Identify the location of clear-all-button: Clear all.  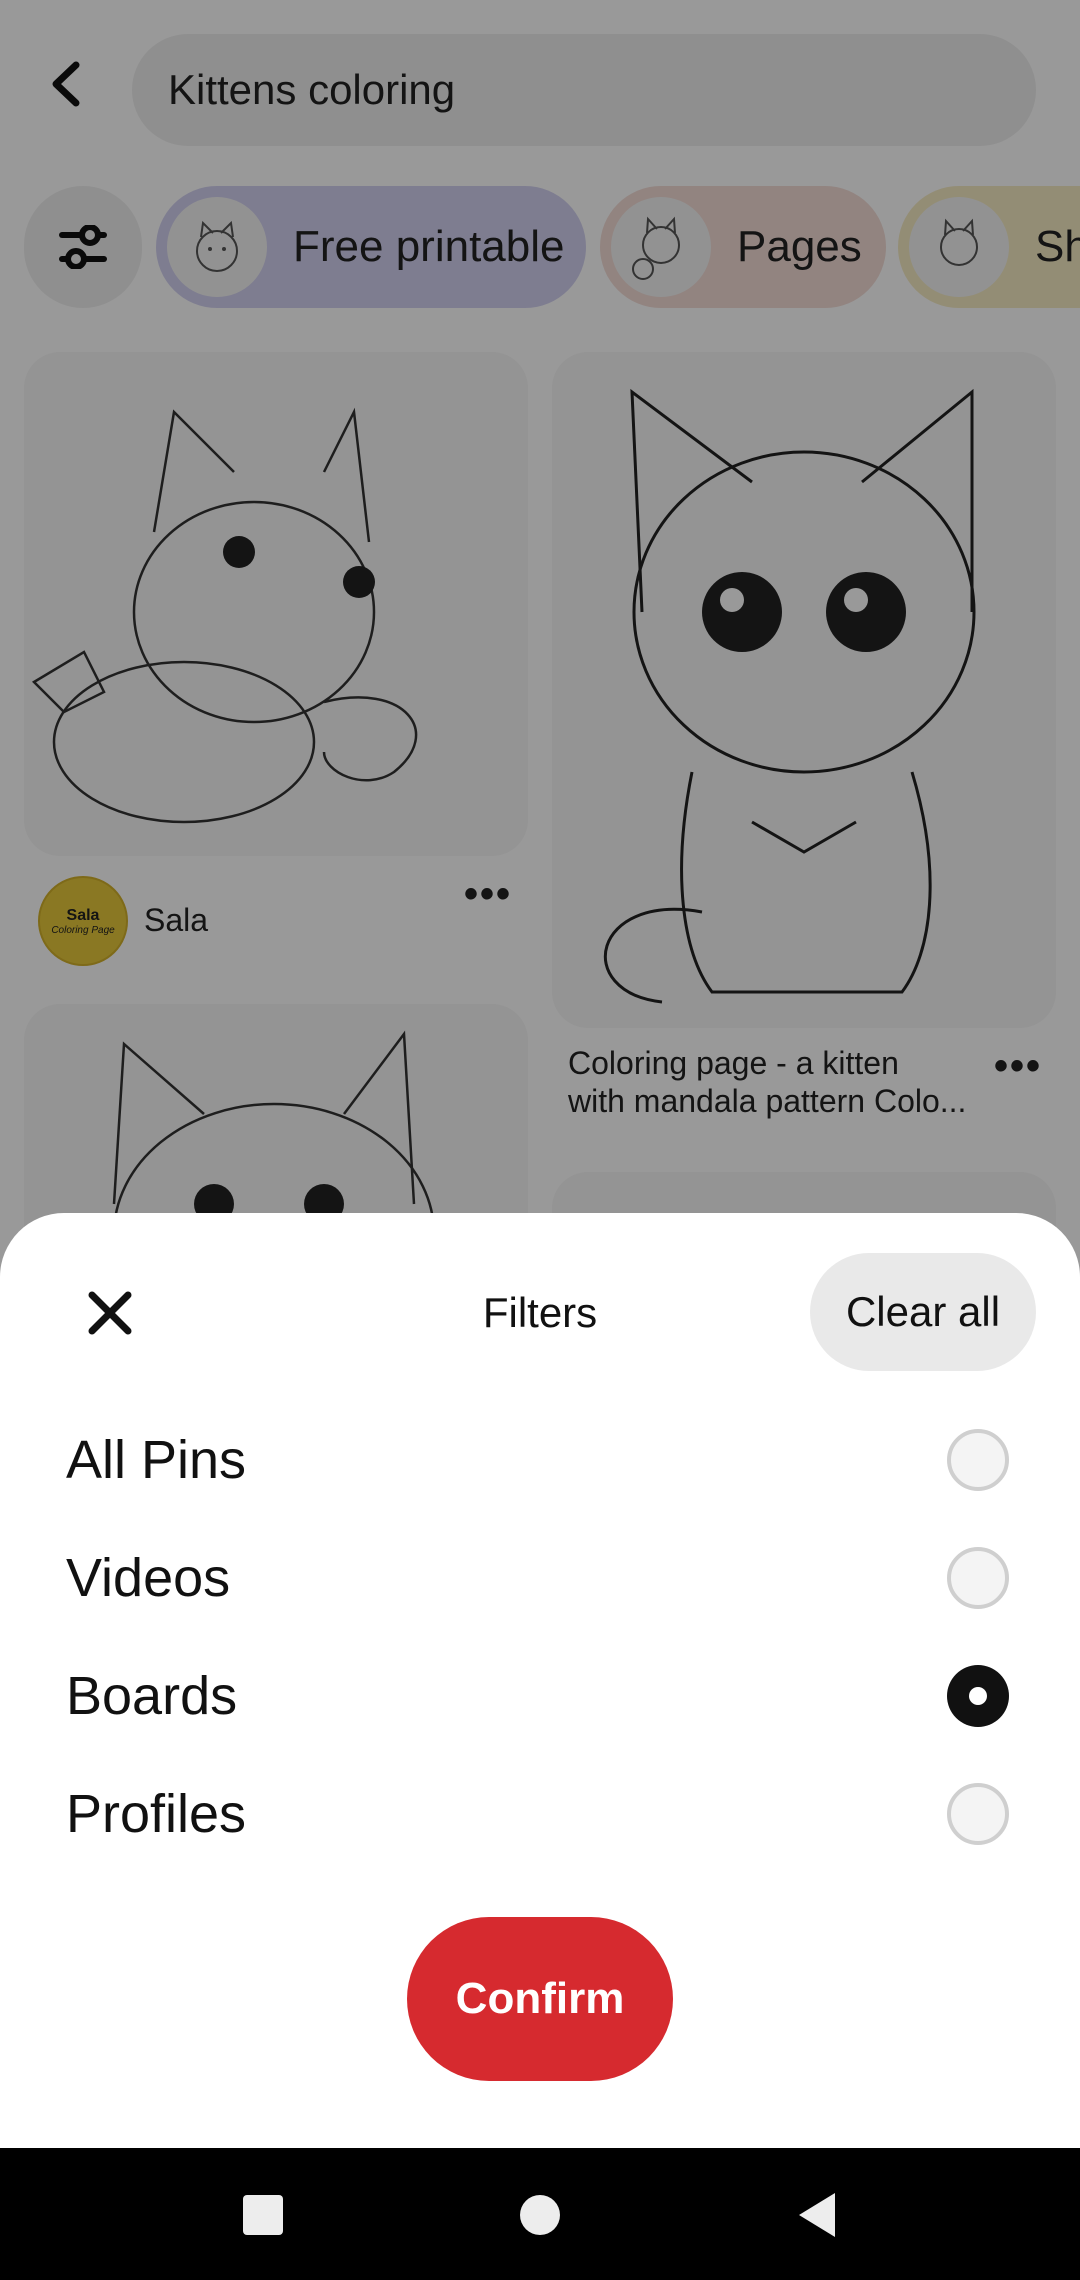
(923, 1312).